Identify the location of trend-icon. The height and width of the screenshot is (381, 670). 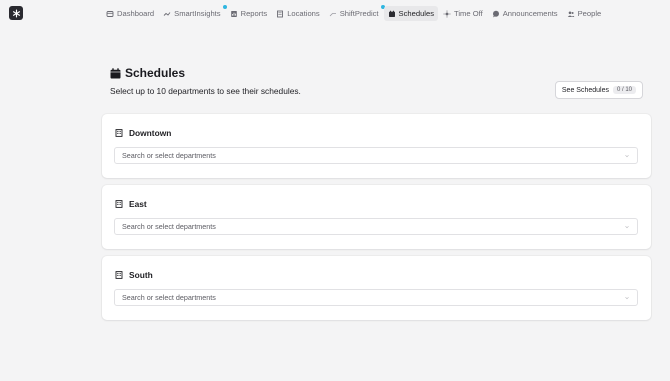
(167, 14).